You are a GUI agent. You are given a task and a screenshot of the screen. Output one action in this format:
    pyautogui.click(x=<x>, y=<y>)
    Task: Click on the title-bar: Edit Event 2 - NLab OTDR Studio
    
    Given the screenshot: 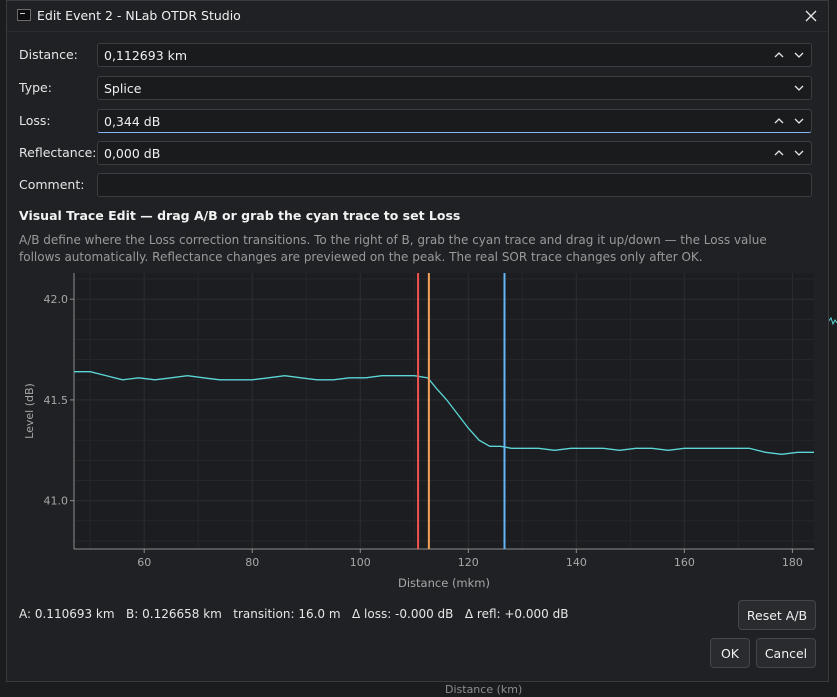 What is the action you would take?
    pyautogui.click(x=417, y=16)
    